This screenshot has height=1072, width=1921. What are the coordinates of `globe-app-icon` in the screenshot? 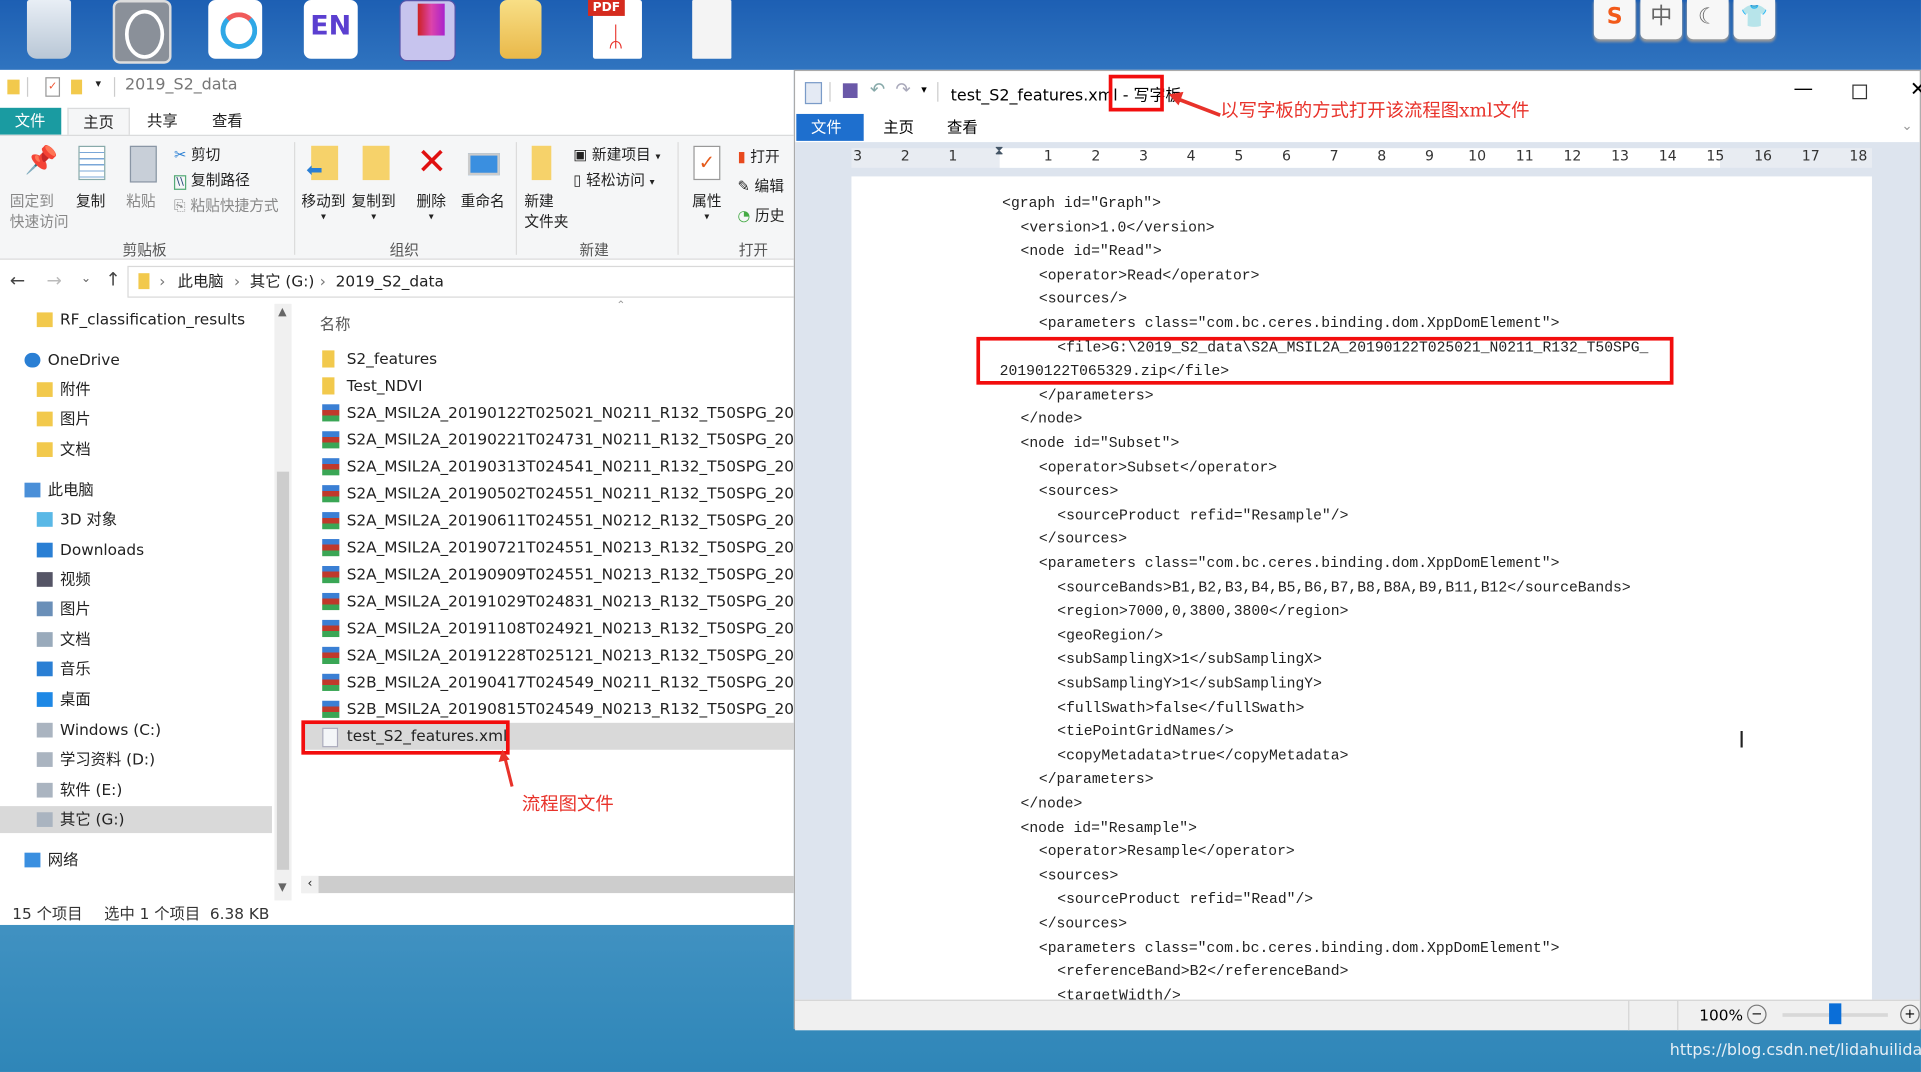 It's located at (142, 32).